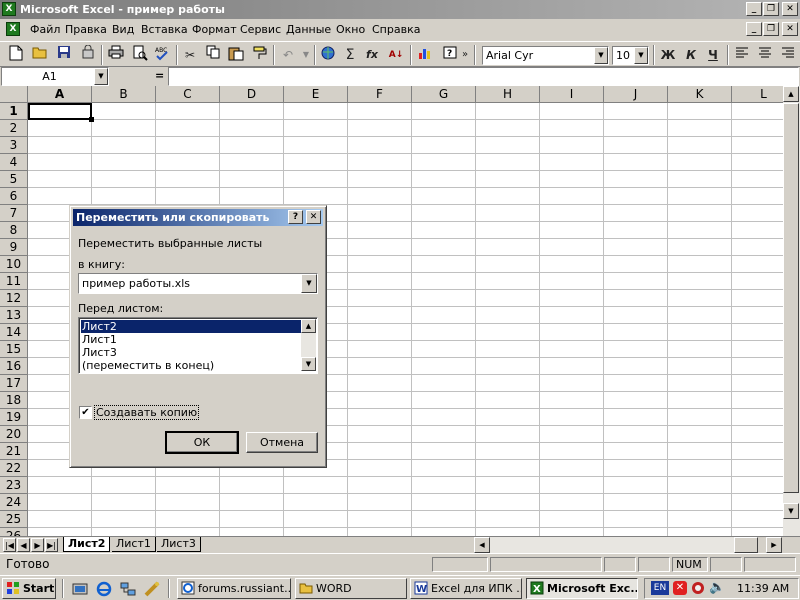 The width and height of the screenshot is (800, 600). Describe the element at coordinates (260, 29) in the screenshot. I see `menu-tools: Сервис` at that location.